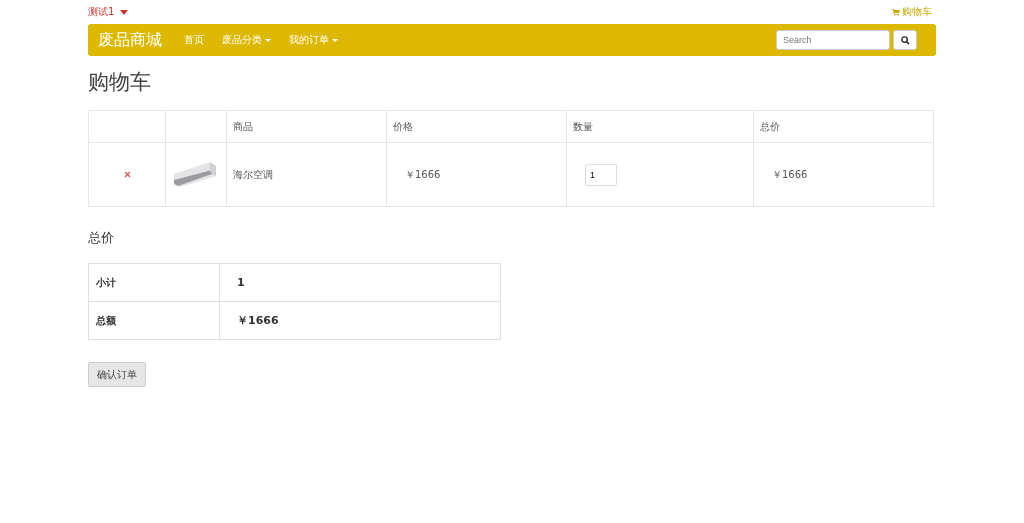 This screenshot has width=1024, height=523. I want to click on product-price: ￥1666, so click(423, 174).